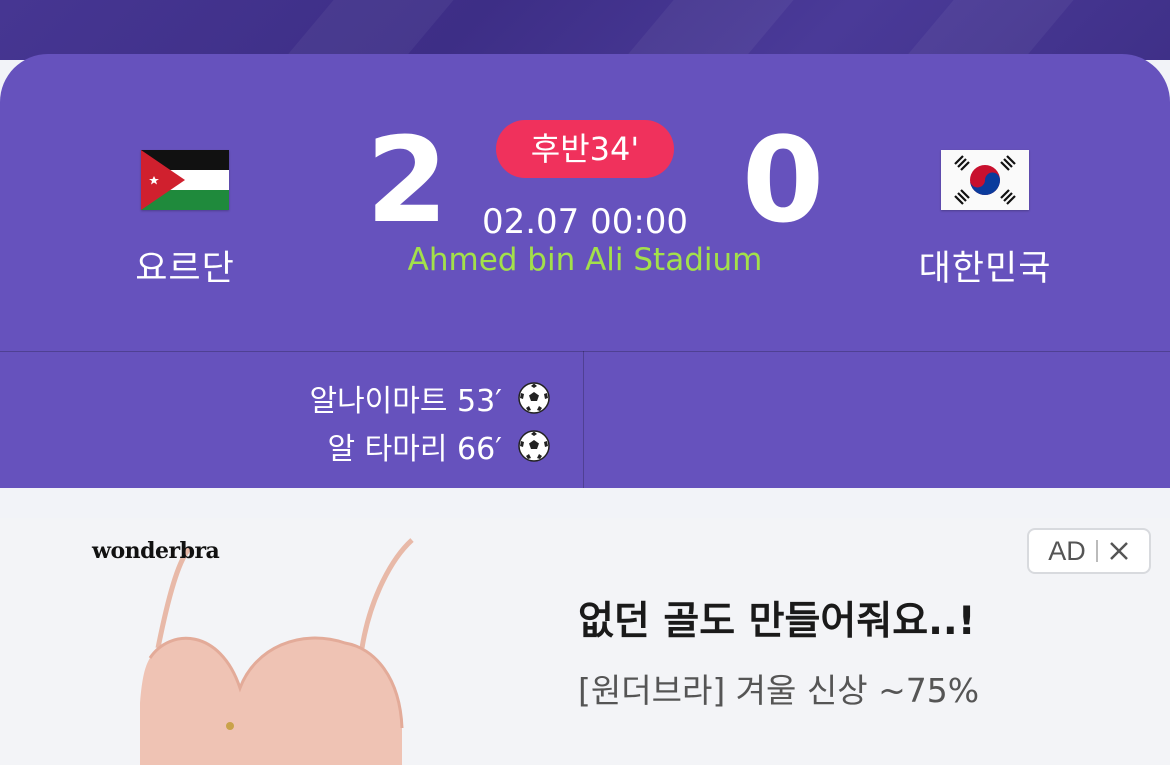  What do you see at coordinates (405, 401) in the screenshot?
I see `scorer-text: 알나이마트 53′` at bounding box center [405, 401].